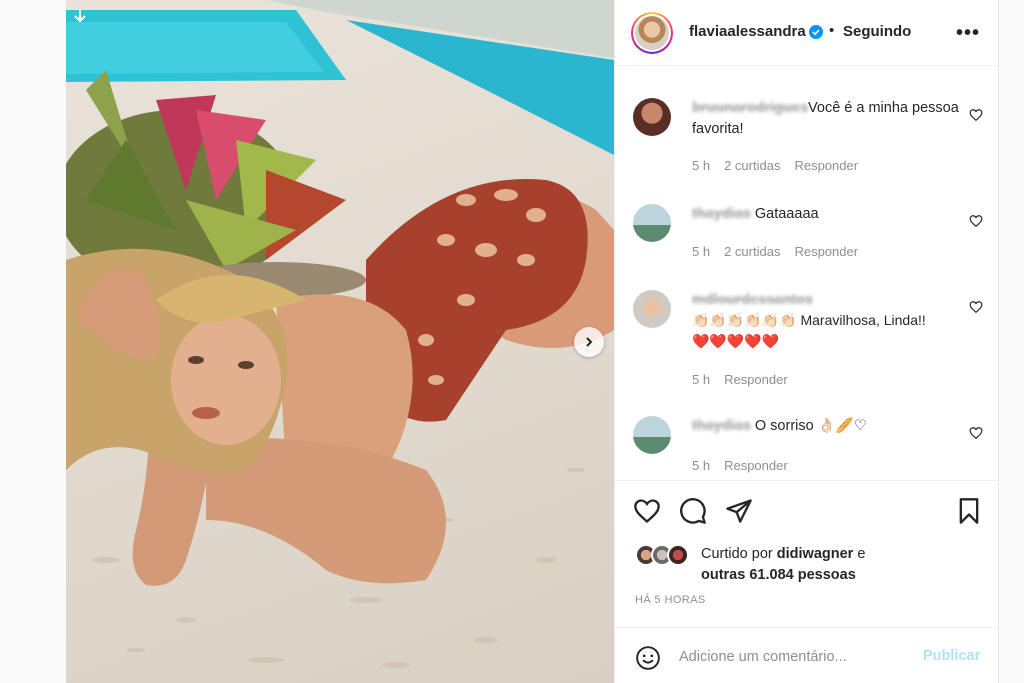  Describe the element at coordinates (747, 31) in the screenshot. I see `author-username: flaviaalessandra` at that location.